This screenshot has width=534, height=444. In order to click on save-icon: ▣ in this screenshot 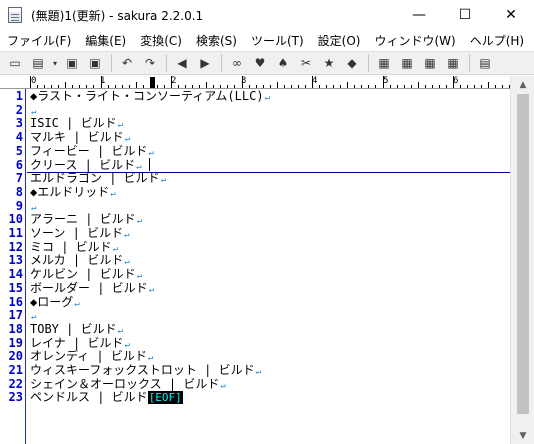, I will do `click(72, 63)`.